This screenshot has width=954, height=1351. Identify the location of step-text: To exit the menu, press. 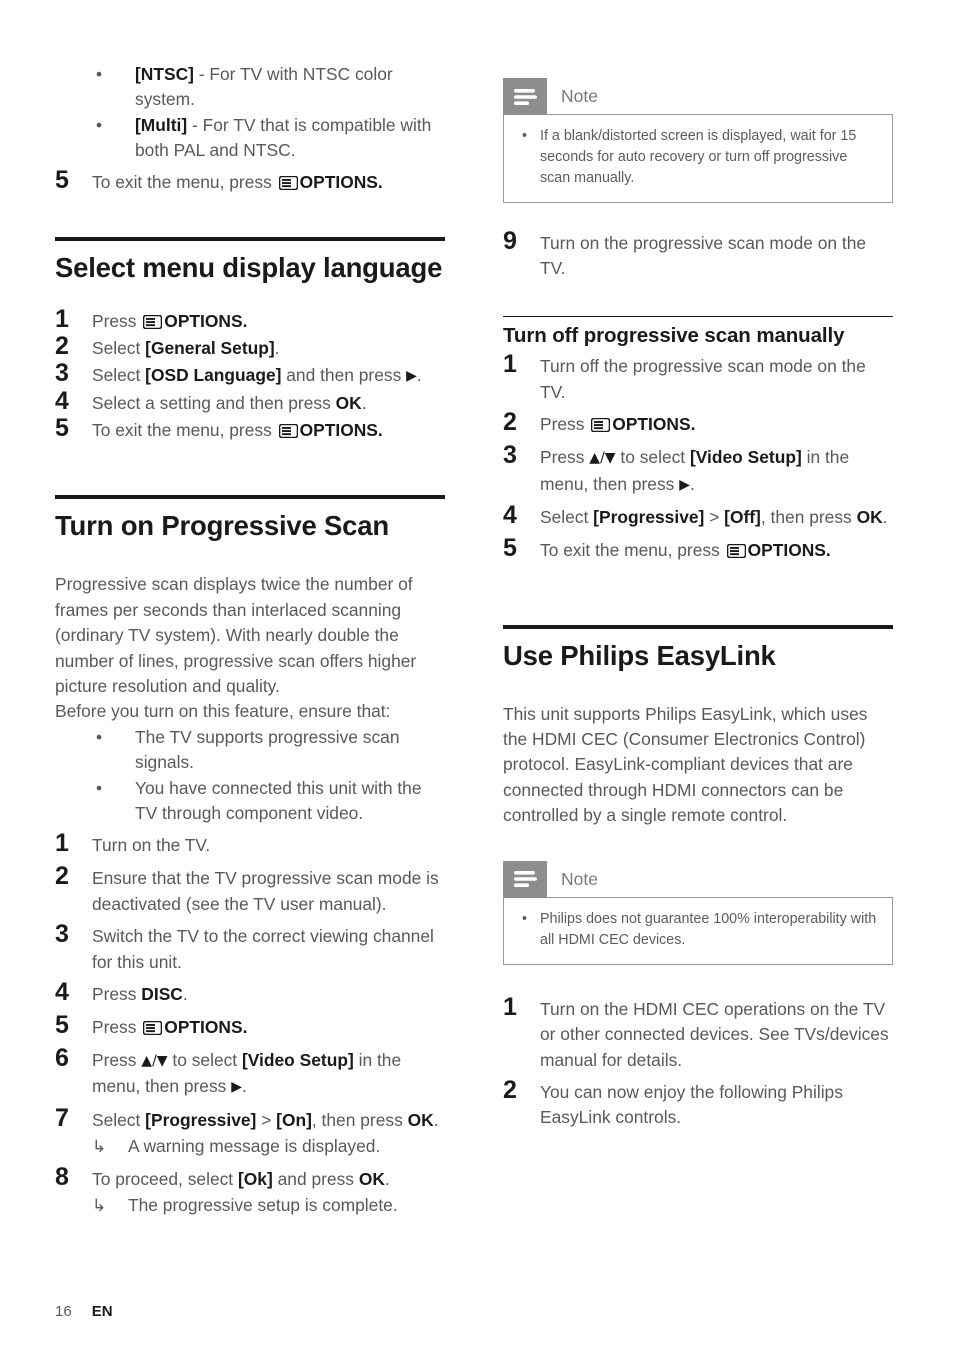
(632, 550).